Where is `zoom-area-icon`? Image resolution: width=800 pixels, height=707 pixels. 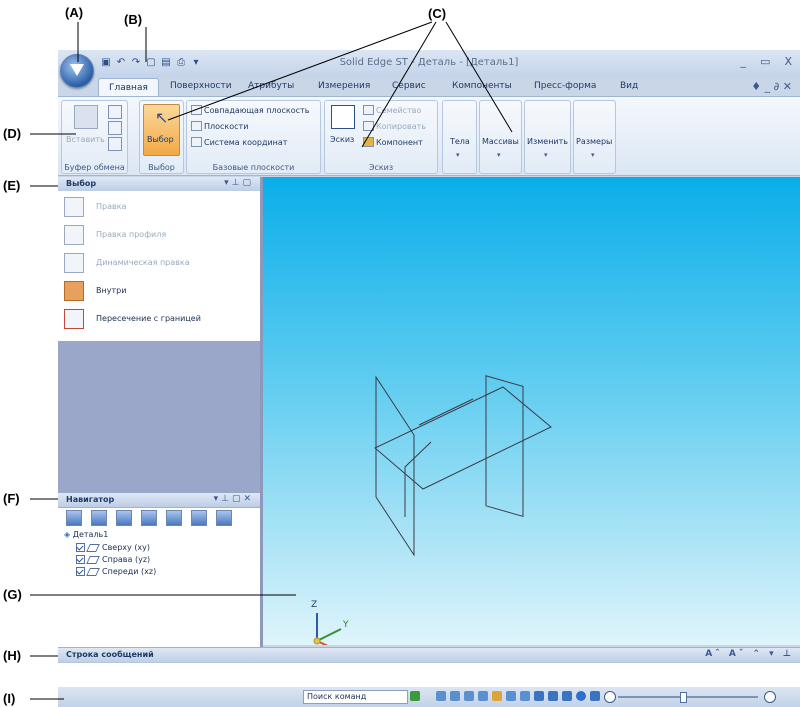
zoom-area-icon is located at coordinates (441, 696).